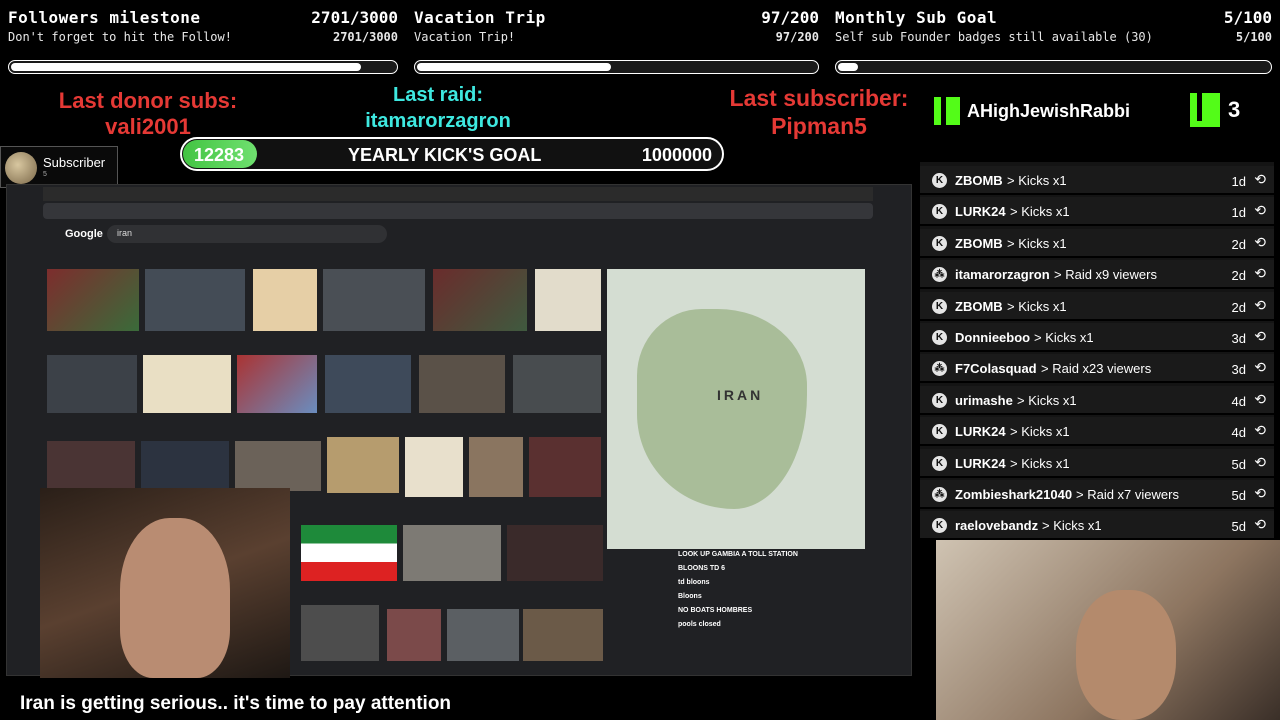 Image resolution: width=1280 pixels, height=720 pixels. Describe the element at coordinates (980, 212) in the screenshot. I see `feed-event-text: LURK24` at that location.